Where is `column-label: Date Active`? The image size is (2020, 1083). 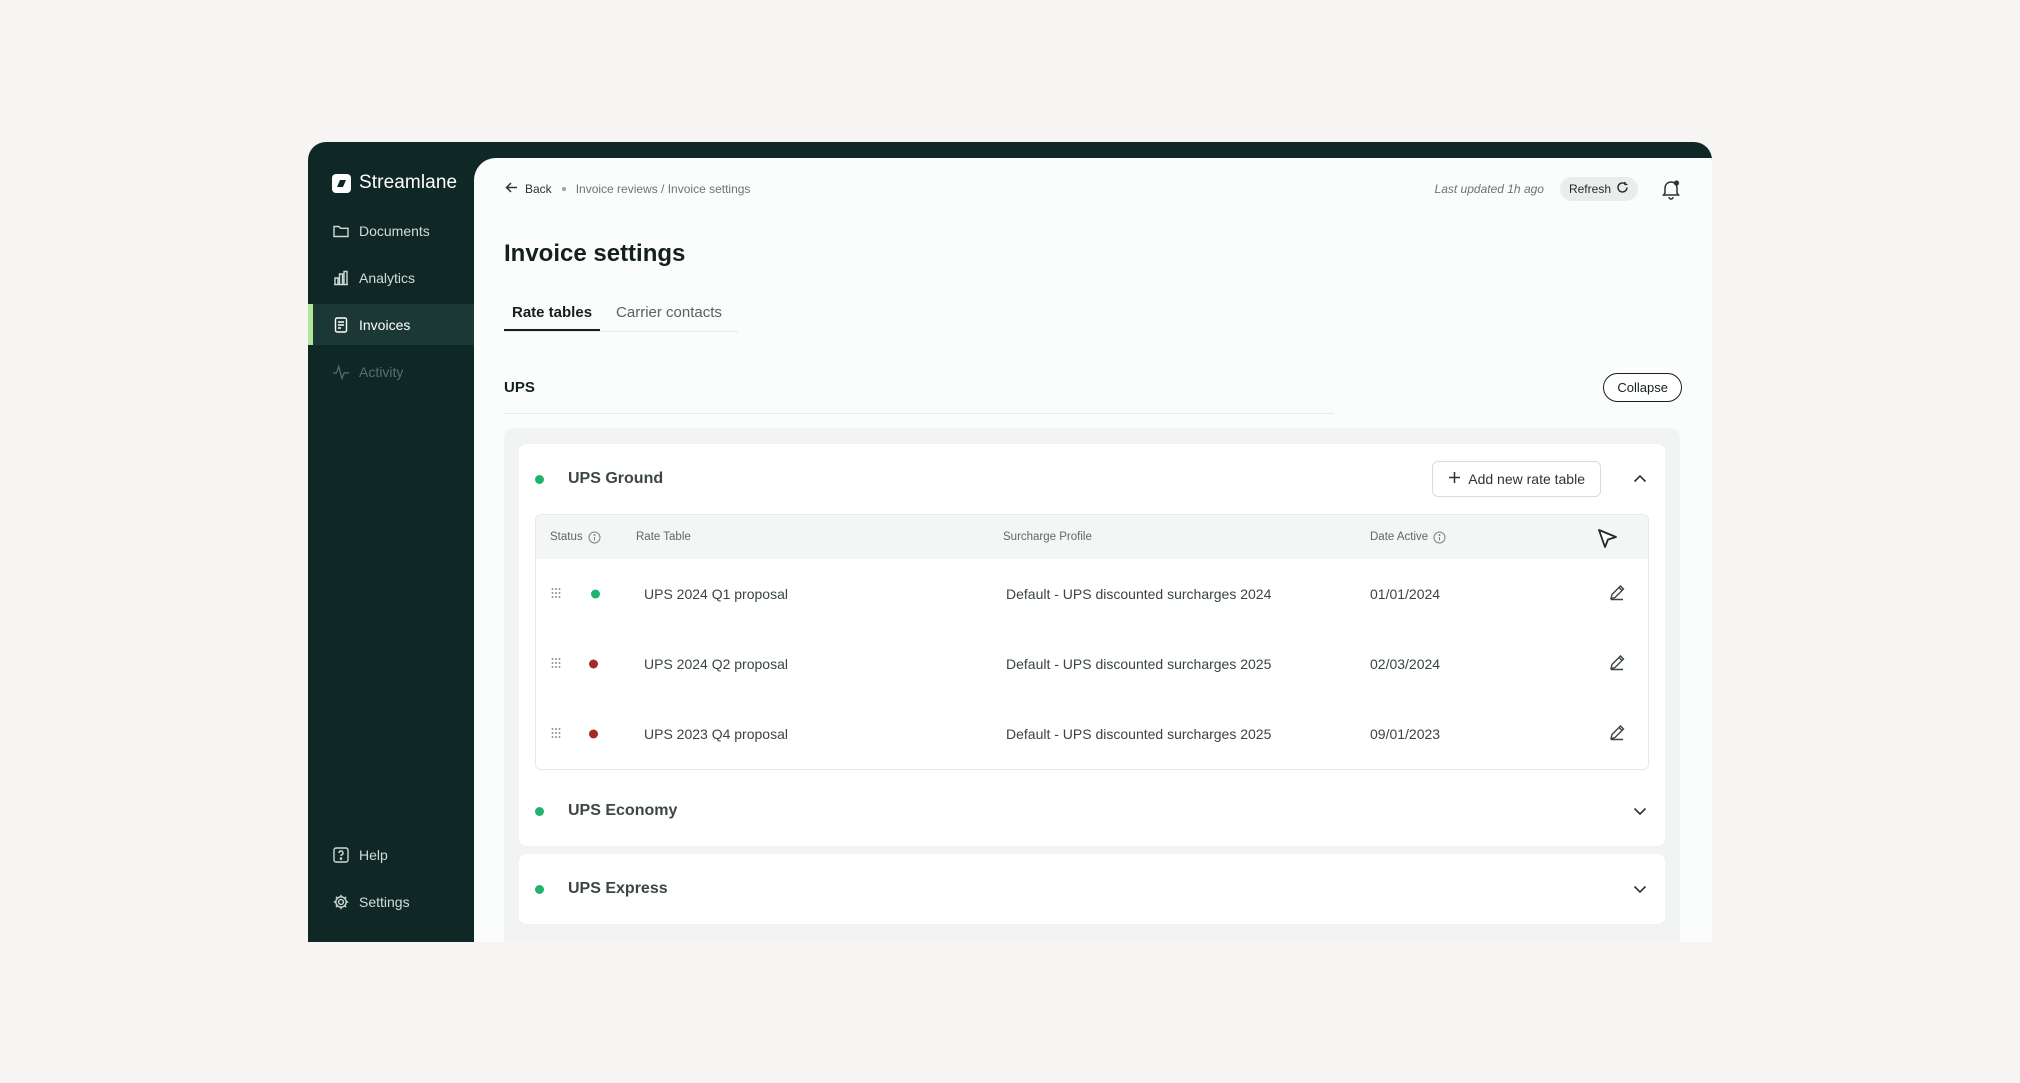 column-label: Date Active is located at coordinates (1399, 537).